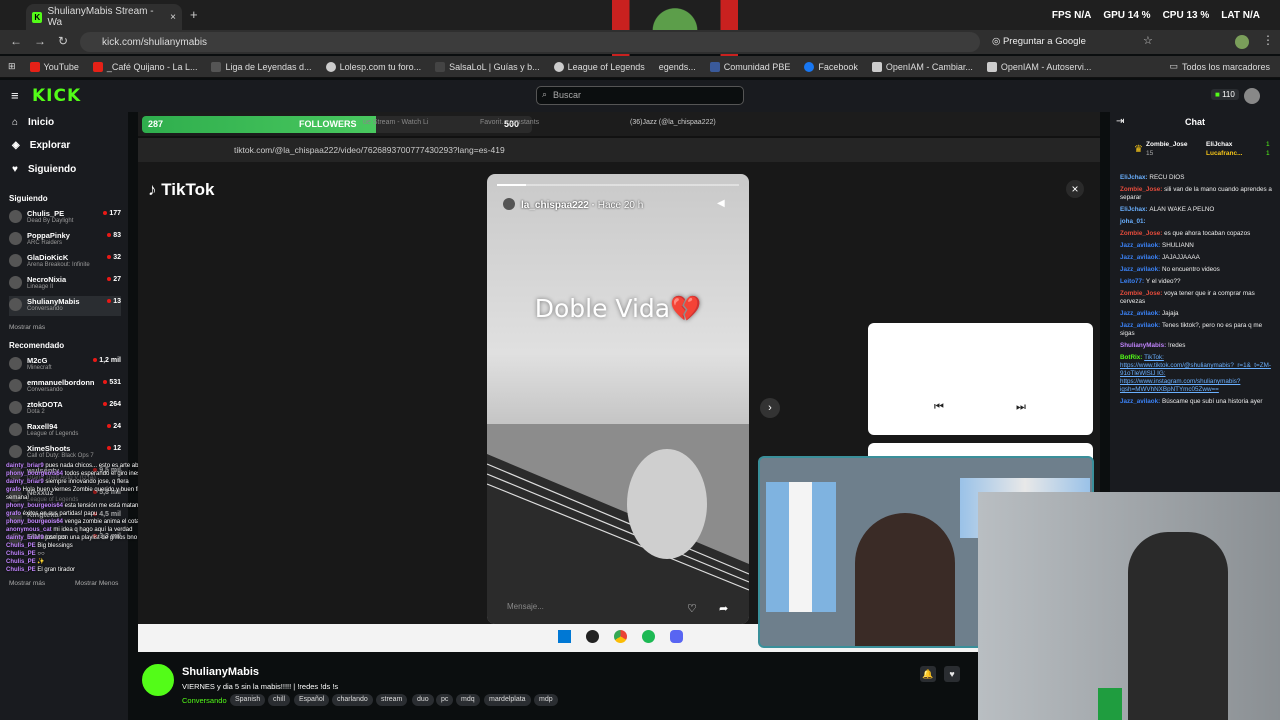 This screenshot has height=720, width=1280. Describe the element at coordinates (1178, 245) in the screenshot. I see `chat-text: SHULIANN` at that location.